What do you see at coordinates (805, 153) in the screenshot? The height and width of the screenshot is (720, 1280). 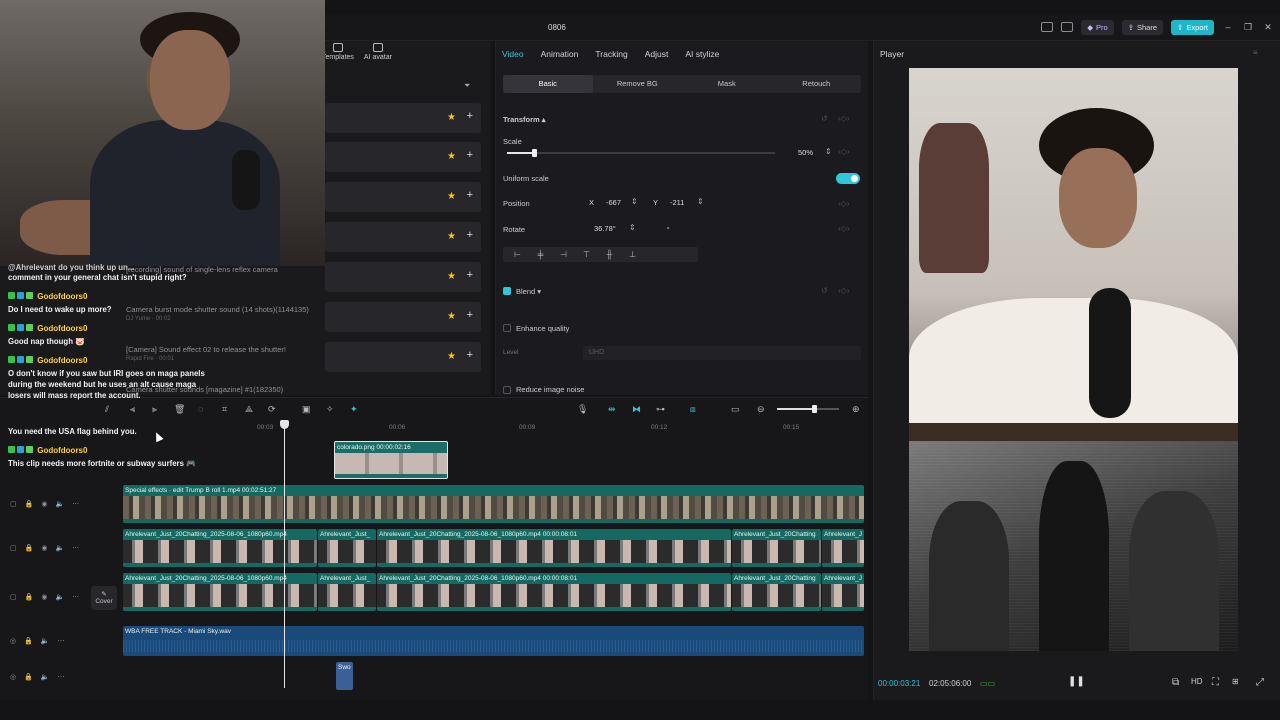 I see `scale-value: 50%` at bounding box center [805, 153].